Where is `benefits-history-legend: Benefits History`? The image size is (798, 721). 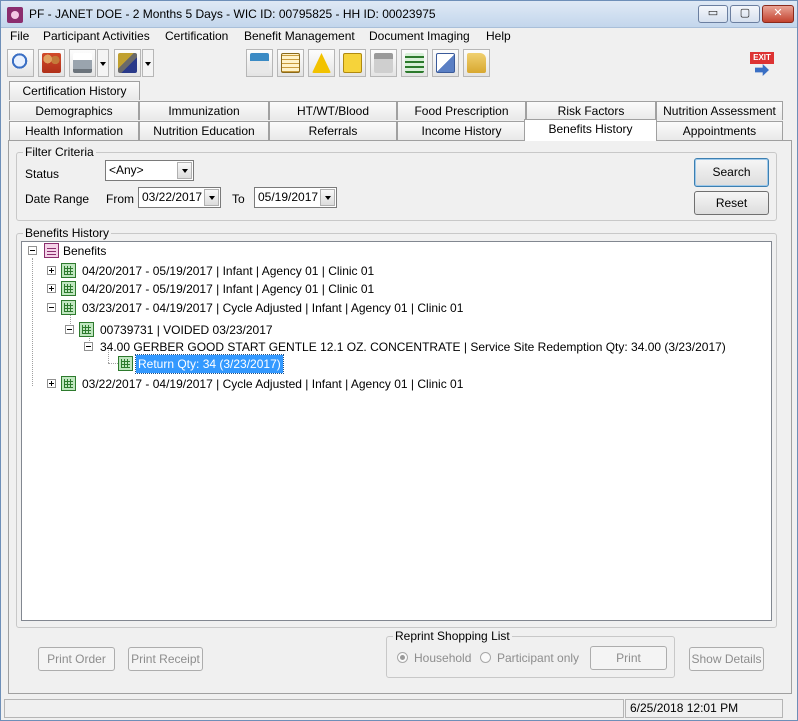 benefits-history-legend: Benefits History is located at coordinates (67, 233).